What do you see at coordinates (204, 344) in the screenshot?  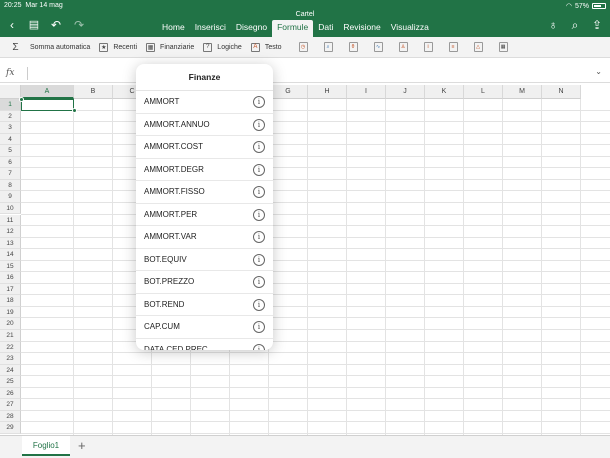 I see `function-item: DATA.CED.PREC i` at bounding box center [204, 344].